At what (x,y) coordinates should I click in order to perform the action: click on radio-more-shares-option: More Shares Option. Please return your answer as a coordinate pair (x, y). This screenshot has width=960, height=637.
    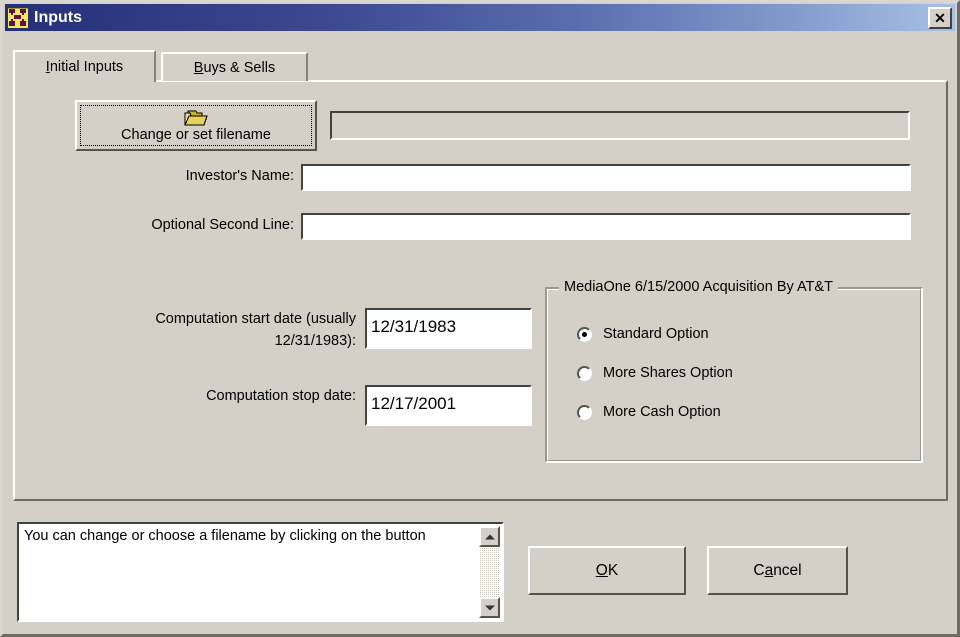
    Looking at the image, I should click on (655, 373).